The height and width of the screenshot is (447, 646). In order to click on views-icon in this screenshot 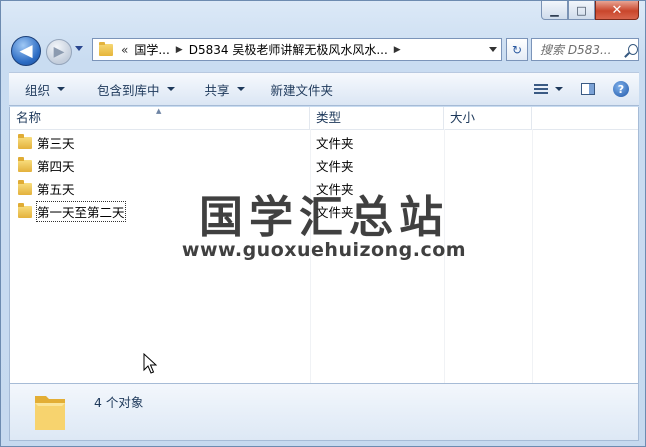, I will do `click(541, 89)`.